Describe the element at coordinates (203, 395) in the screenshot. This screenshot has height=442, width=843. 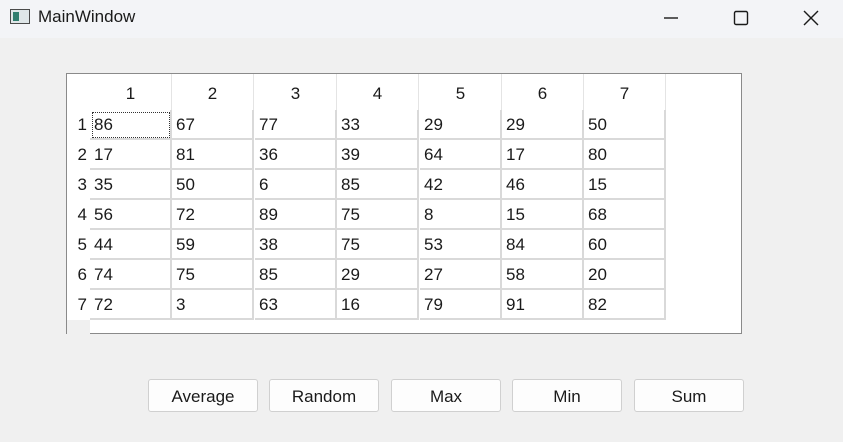
I see `average-button: Average` at that location.